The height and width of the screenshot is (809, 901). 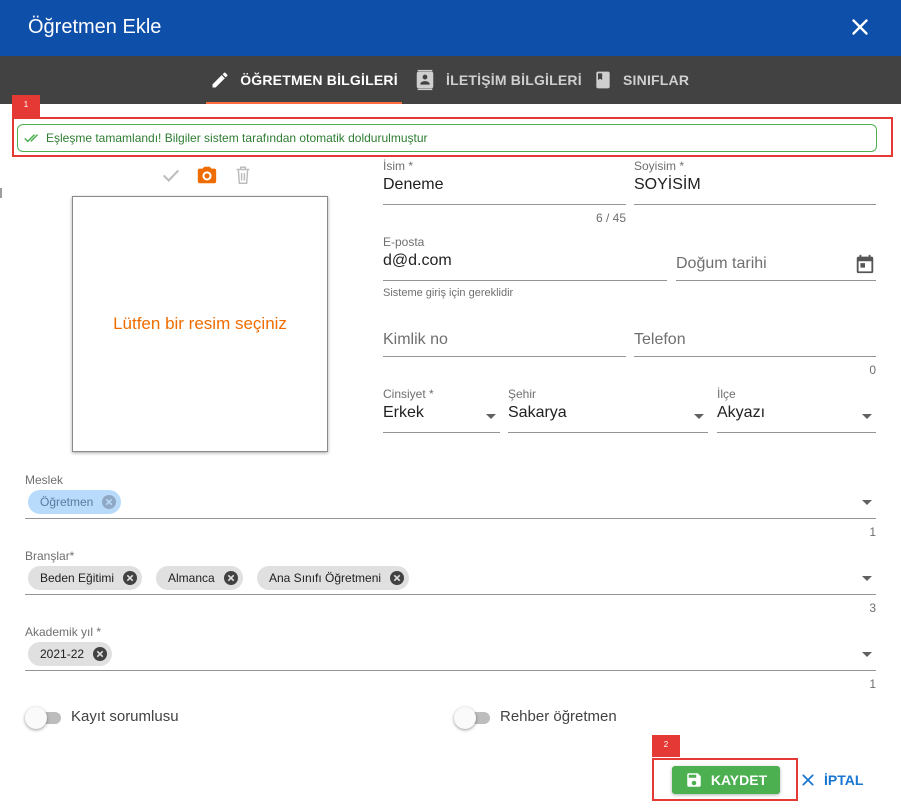 What do you see at coordinates (1, 193) in the screenshot?
I see `edge-mark` at bounding box center [1, 193].